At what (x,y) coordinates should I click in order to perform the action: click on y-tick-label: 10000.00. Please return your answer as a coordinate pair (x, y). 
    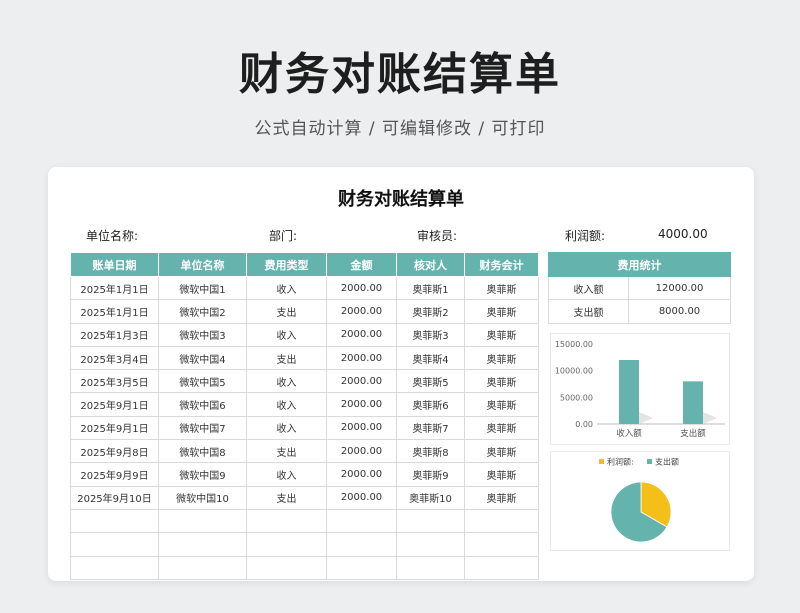
    Looking at the image, I should click on (574, 371).